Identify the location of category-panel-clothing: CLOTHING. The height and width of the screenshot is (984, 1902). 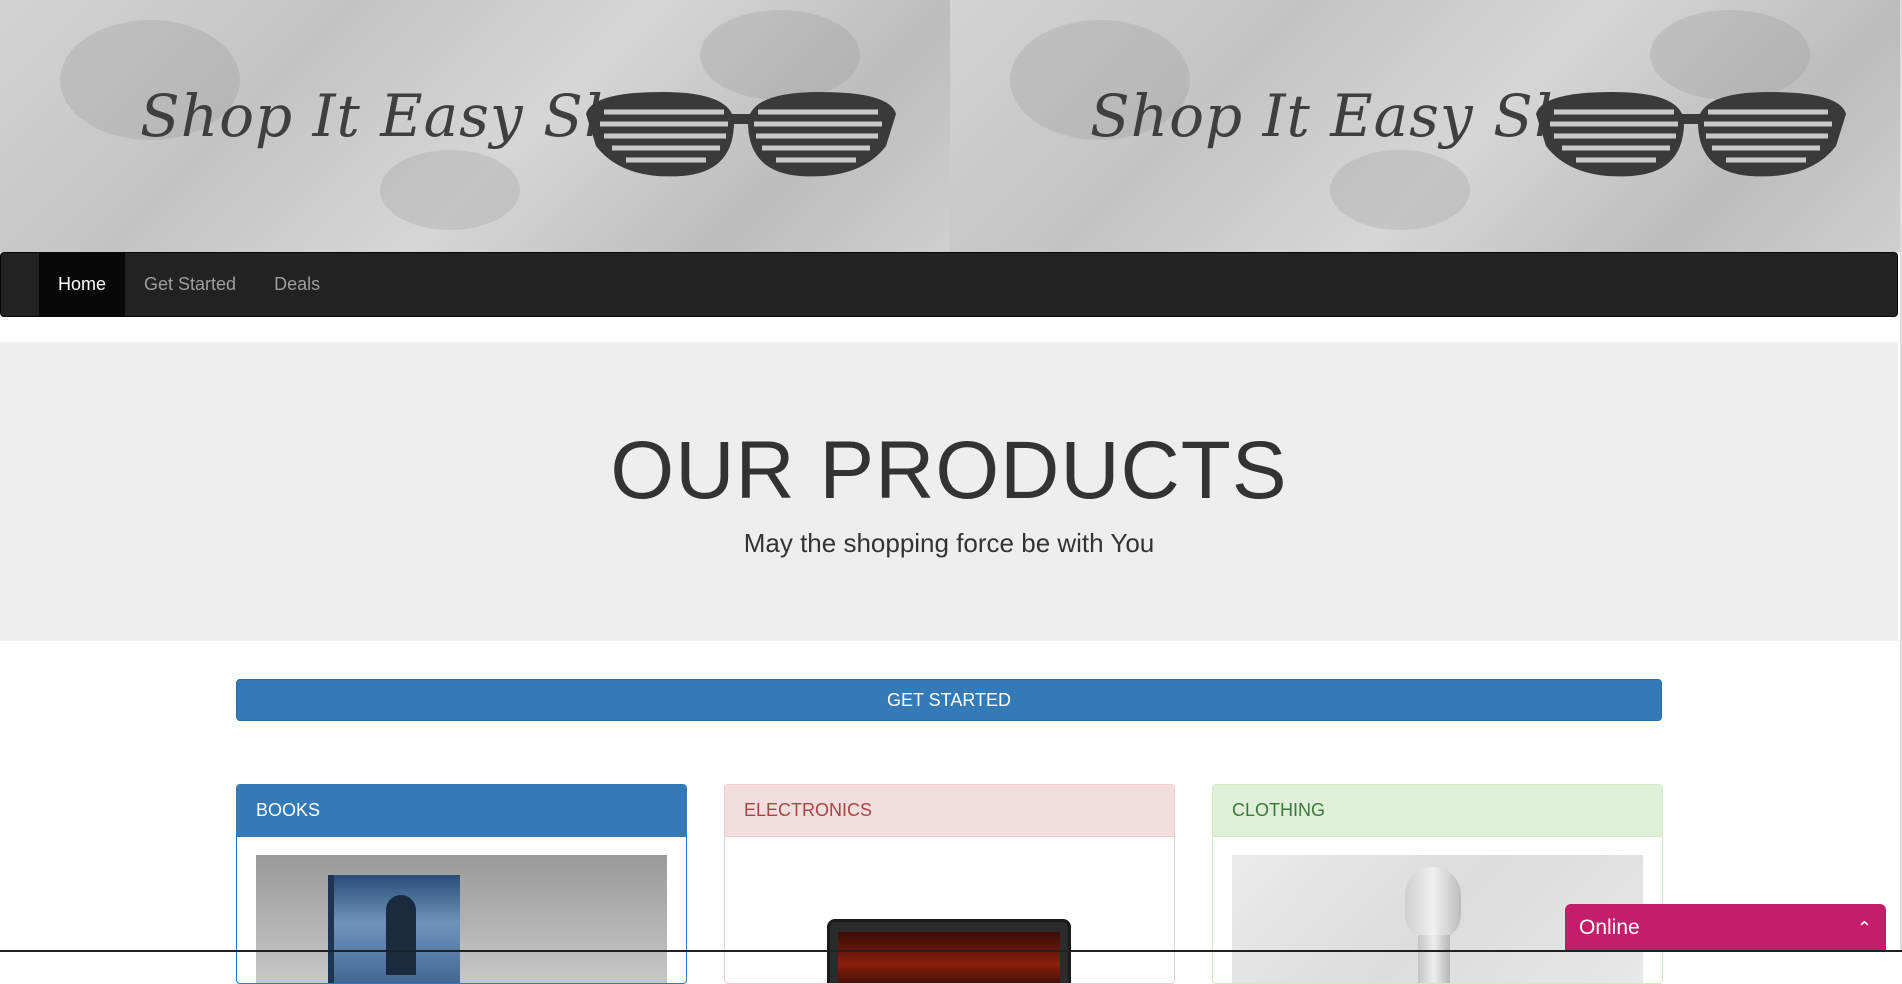
(1437, 884).